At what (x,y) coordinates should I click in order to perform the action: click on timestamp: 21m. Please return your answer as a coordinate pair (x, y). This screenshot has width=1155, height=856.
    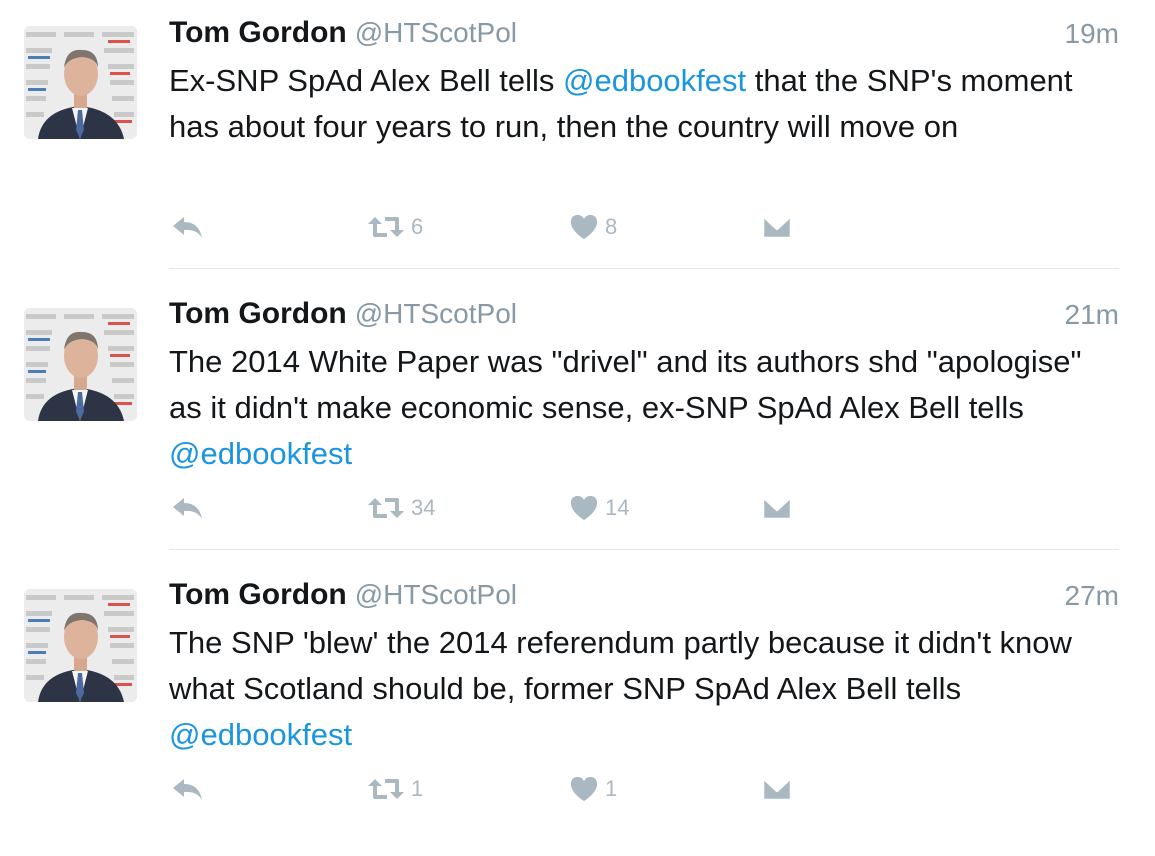
    Looking at the image, I should click on (1092, 315).